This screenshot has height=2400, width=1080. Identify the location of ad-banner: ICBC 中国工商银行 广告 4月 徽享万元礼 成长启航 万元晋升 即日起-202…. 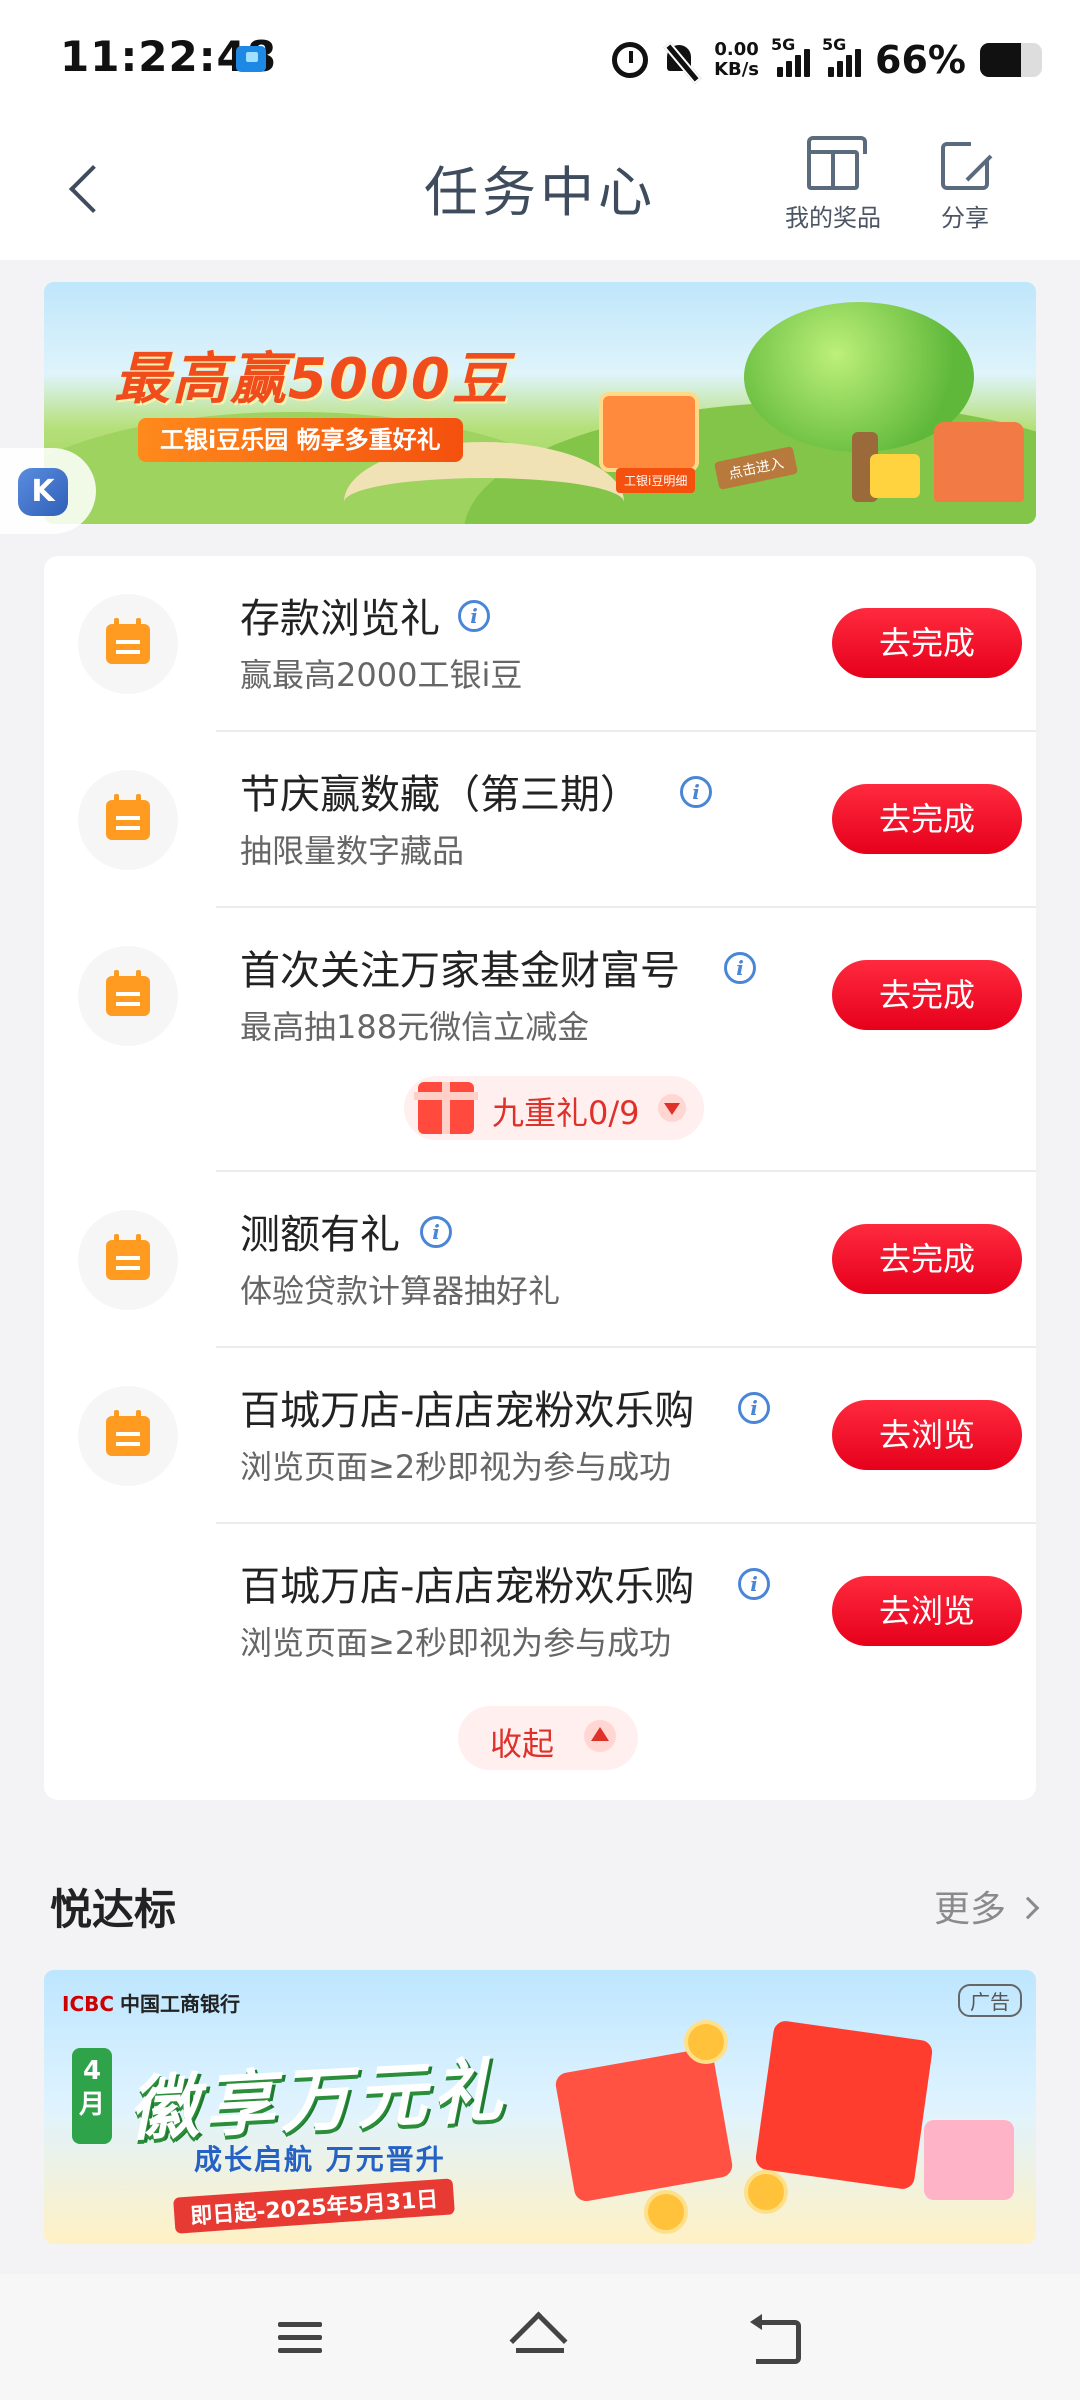
(540, 2107).